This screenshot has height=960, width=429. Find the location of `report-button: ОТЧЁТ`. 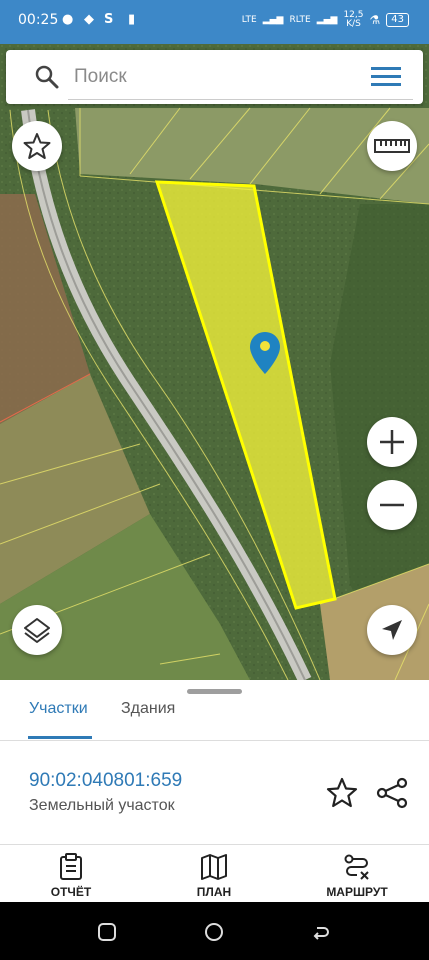

report-button: ОТЧЁТ is located at coordinates (71, 875).